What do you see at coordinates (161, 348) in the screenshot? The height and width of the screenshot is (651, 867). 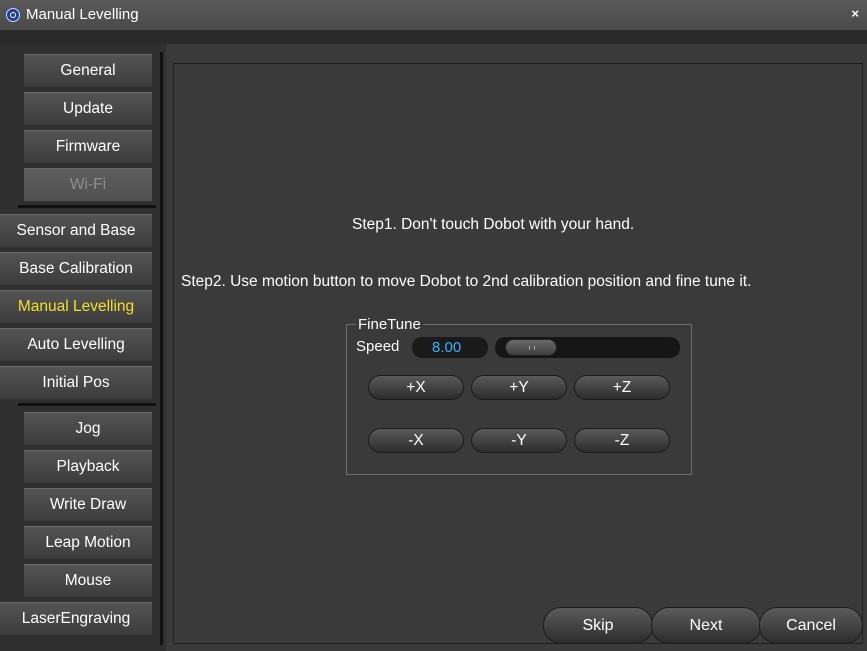 I see `sidebar-divider` at bounding box center [161, 348].